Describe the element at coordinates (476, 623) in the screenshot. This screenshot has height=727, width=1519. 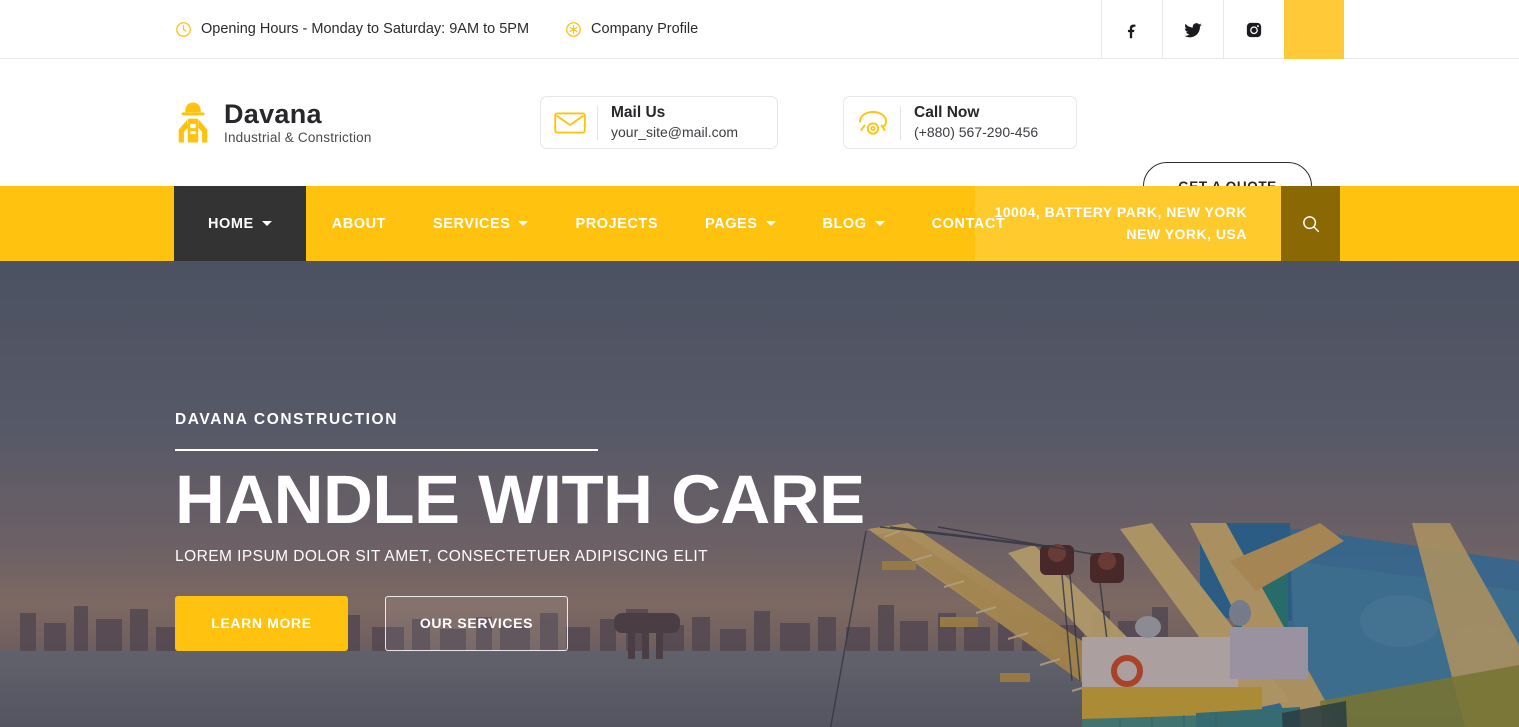
I see `our-services-button: OUR SERVICES` at that location.